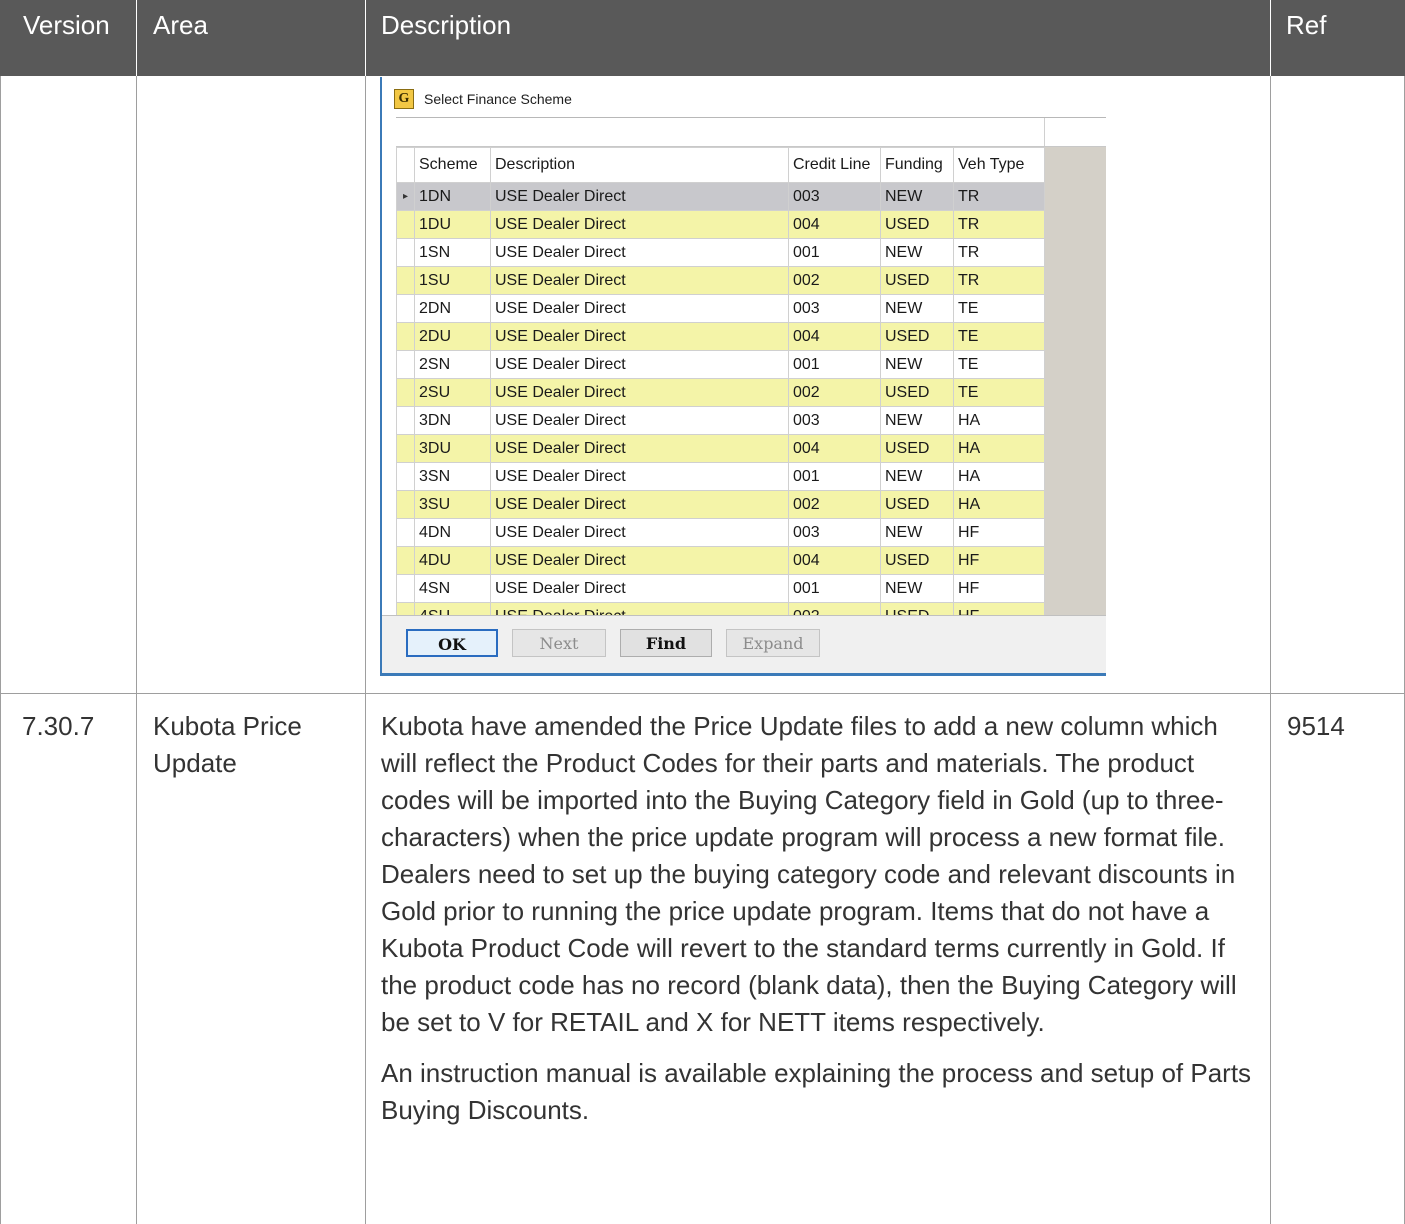  I want to click on table-row: 3SU USE Dealer Direct 002 USED HA, so click(720, 504).